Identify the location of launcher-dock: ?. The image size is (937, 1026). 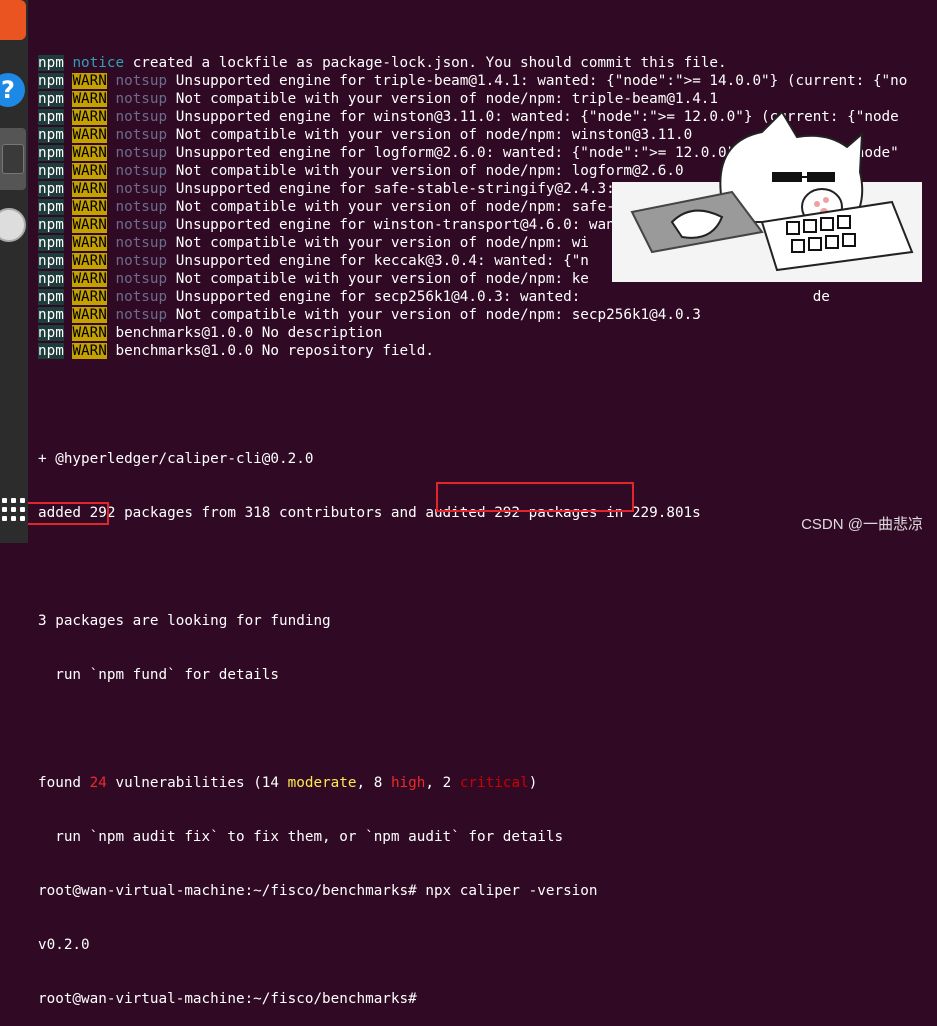
(14, 271).